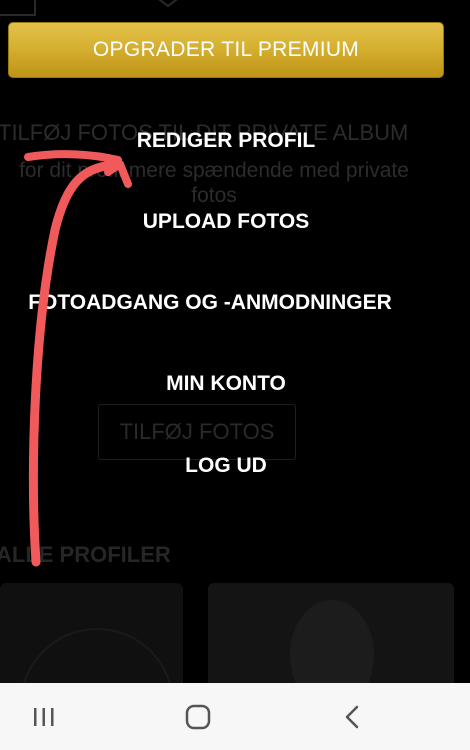  I want to click on add-photos-button: TILFØJ FOTOS, so click(197, 432).